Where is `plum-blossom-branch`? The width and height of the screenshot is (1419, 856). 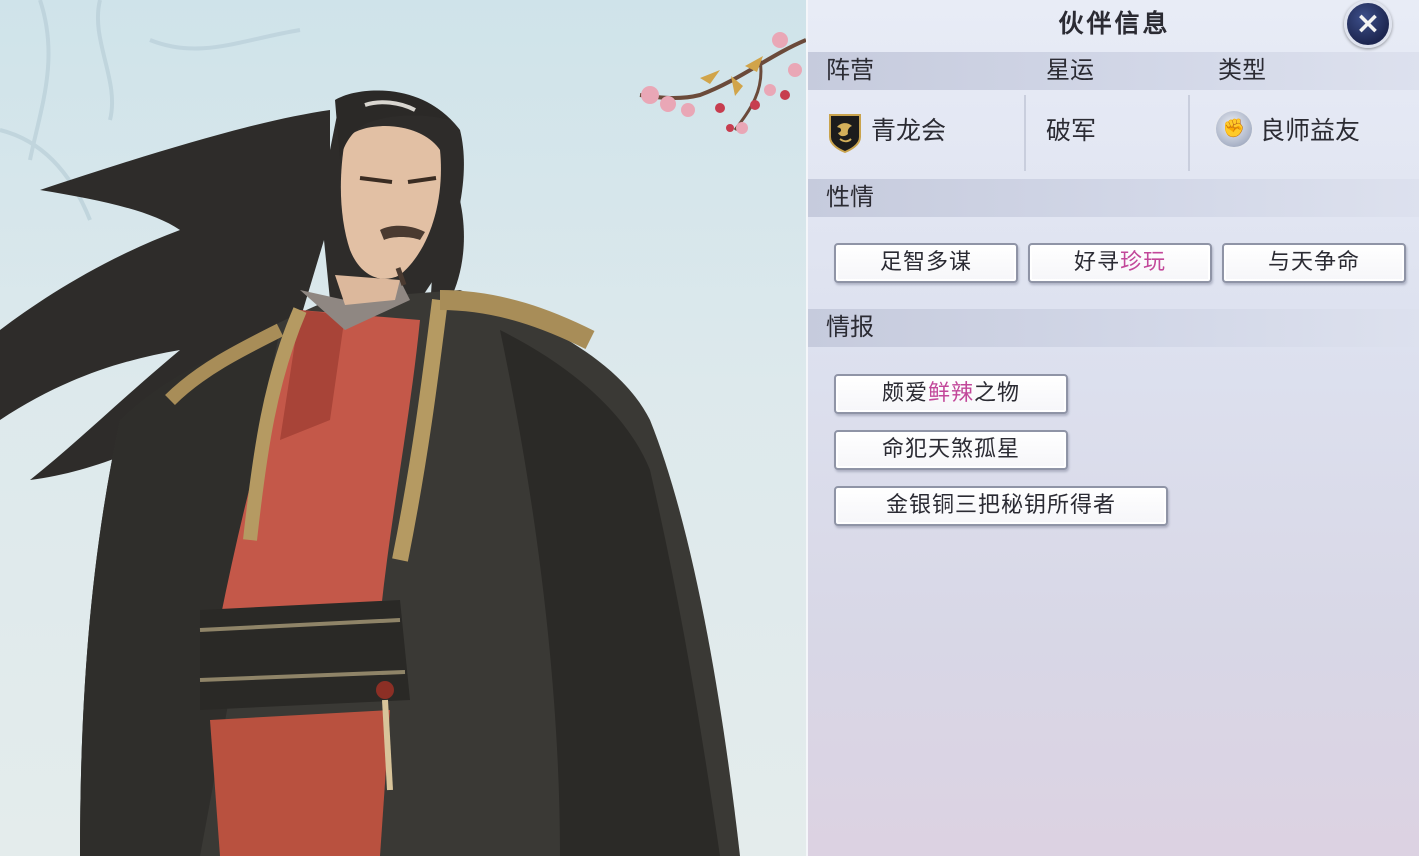
plum-blossom-branch is located at coordinates (722, 83).